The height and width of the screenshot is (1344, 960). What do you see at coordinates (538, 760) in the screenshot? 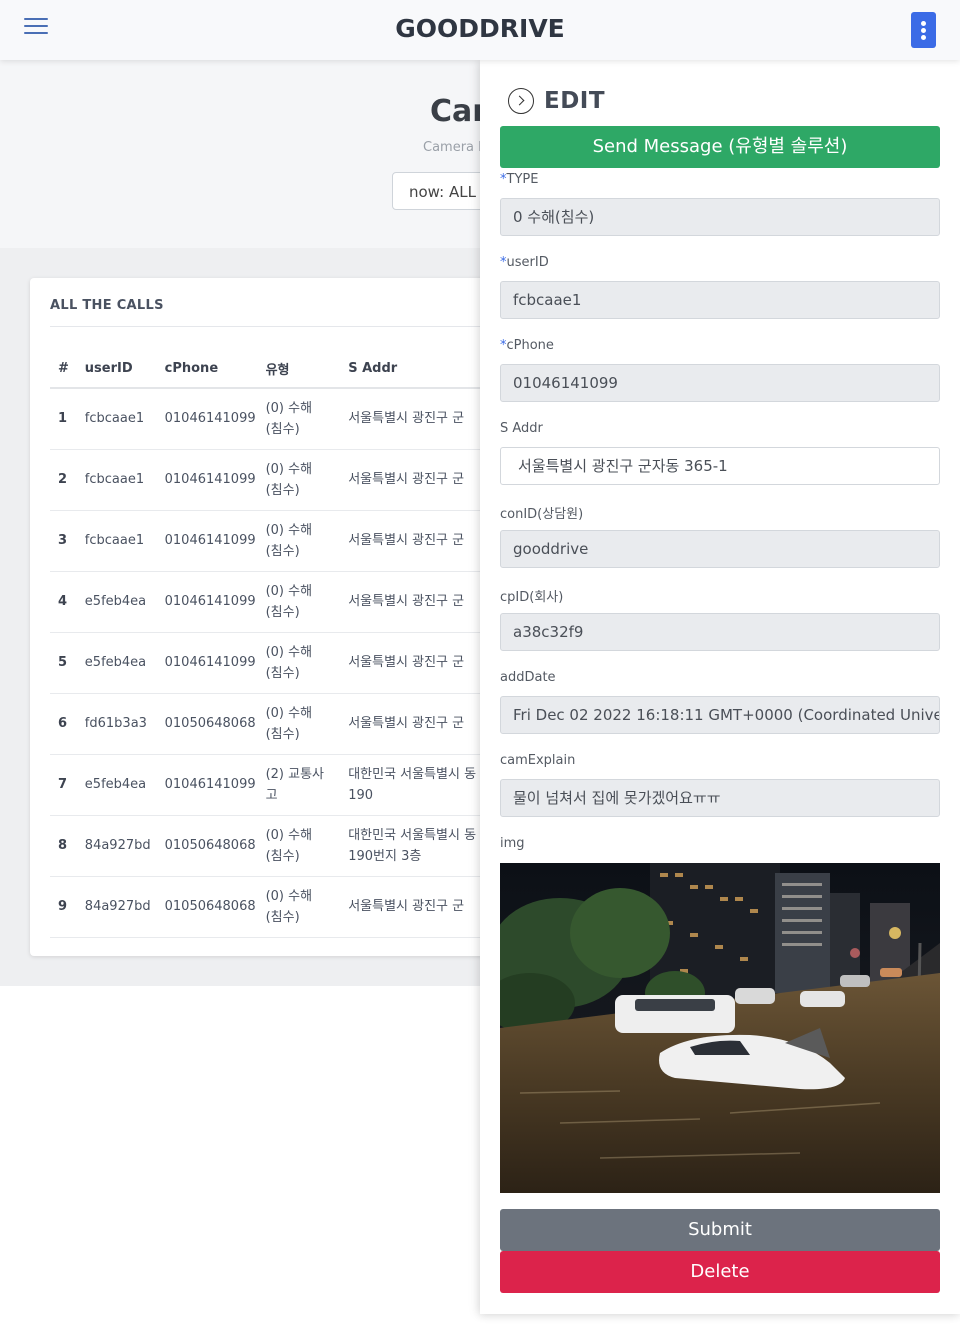
I see `camexplain-label: camExplain` at bounding box center [538, 760].